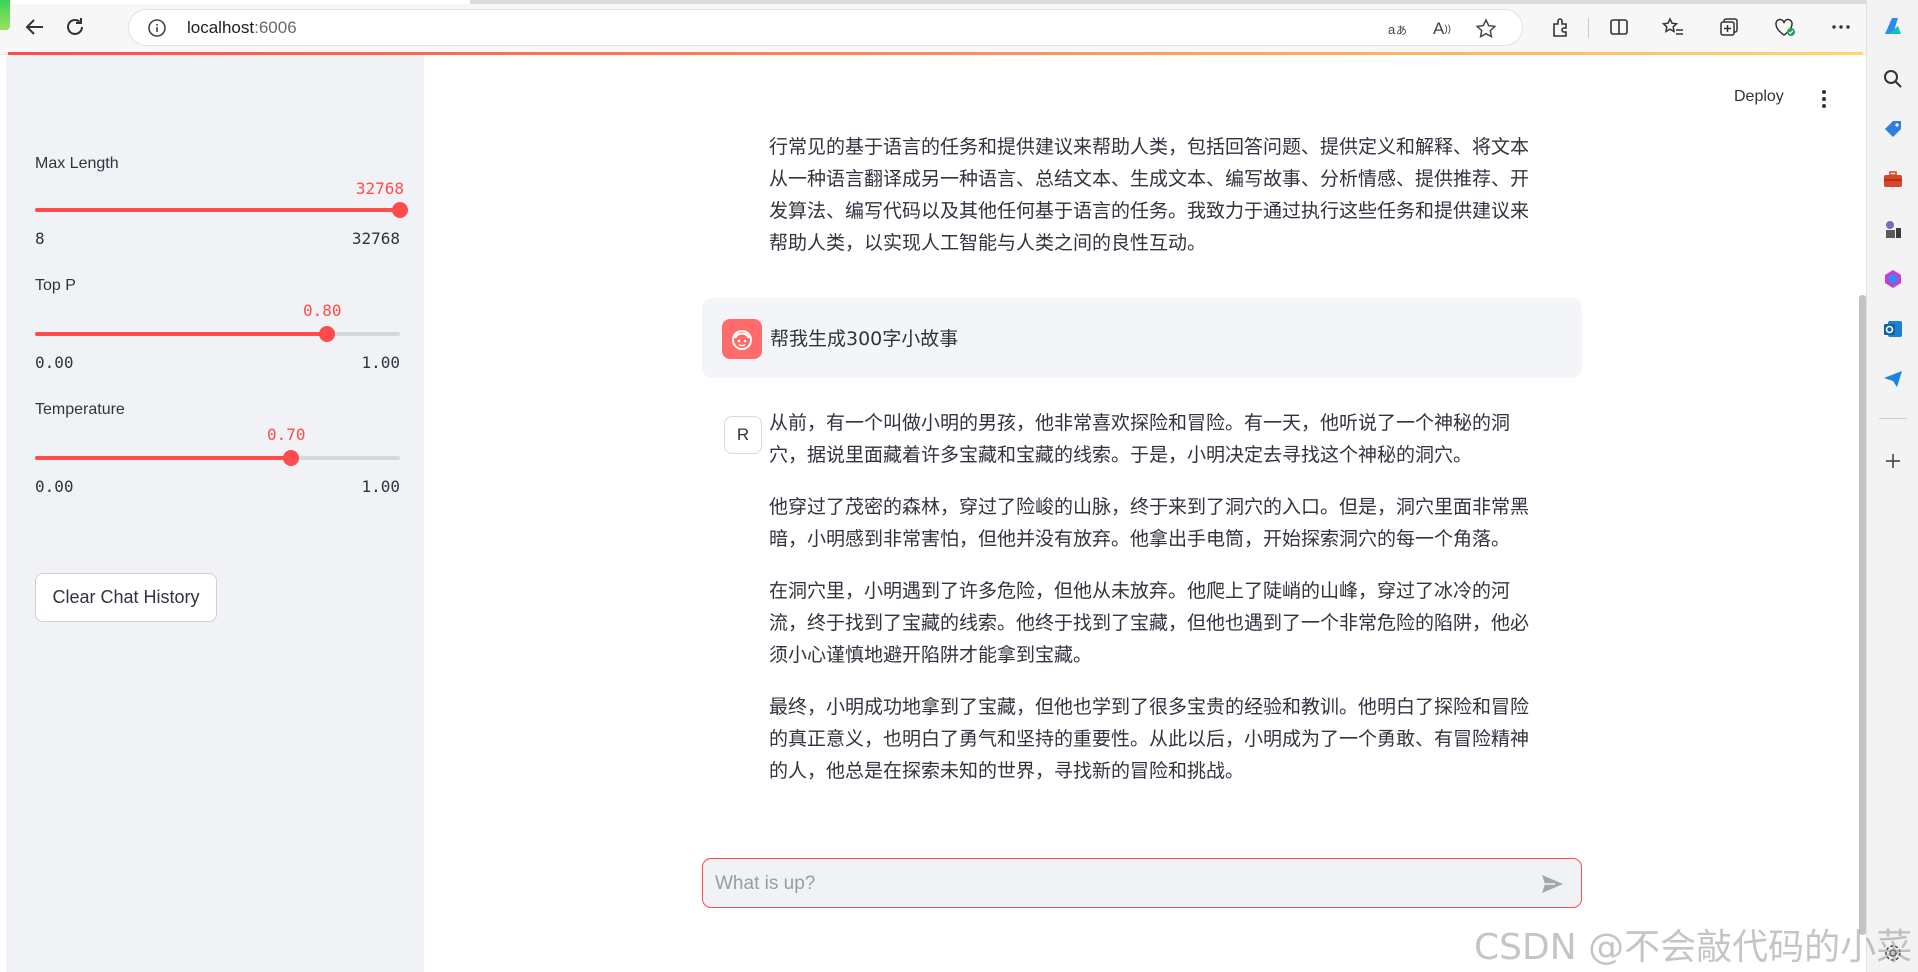 The width and height of the screenshot is (1918, 972). I want to click on url-host: localhost, so click(221, 27).